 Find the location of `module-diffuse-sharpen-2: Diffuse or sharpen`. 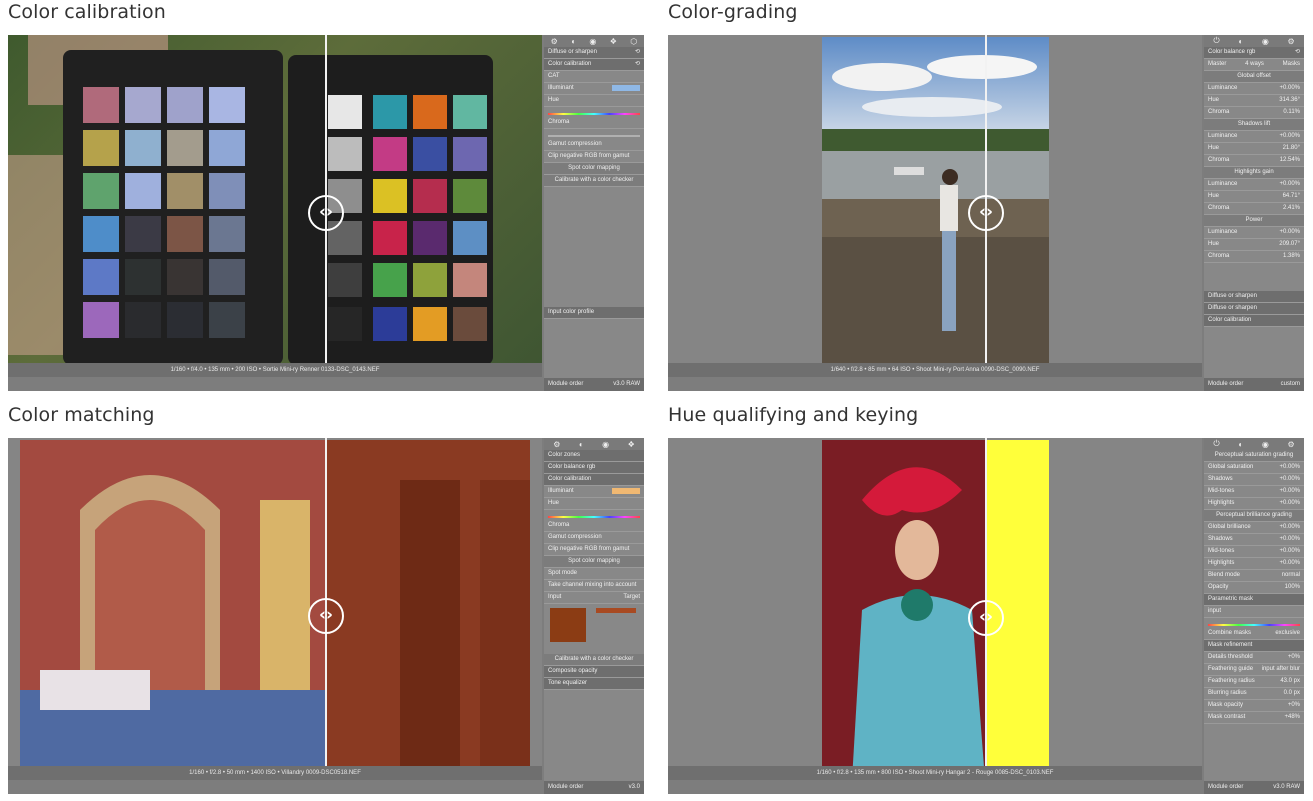

module-diffuse-sharpen-2: Diffuse or sharpen is located at coordinates (1254, 309).